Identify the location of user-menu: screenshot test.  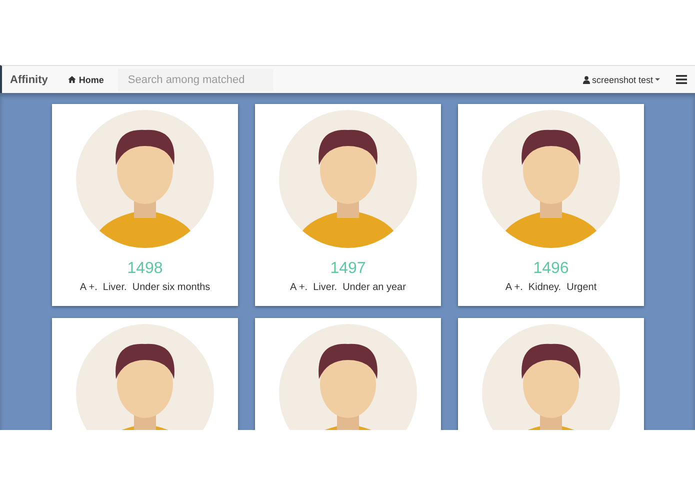
(621, 79).